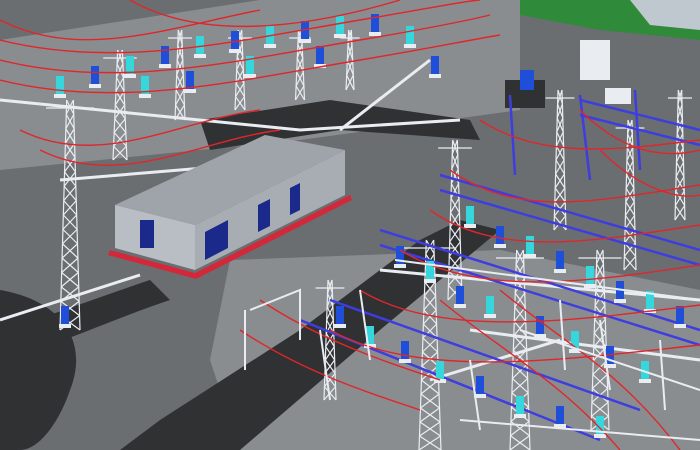 The image size is (700, 450). Describe the element at coordinates (595, 60) in the screenshot. I see `transformer-housing` at that location.